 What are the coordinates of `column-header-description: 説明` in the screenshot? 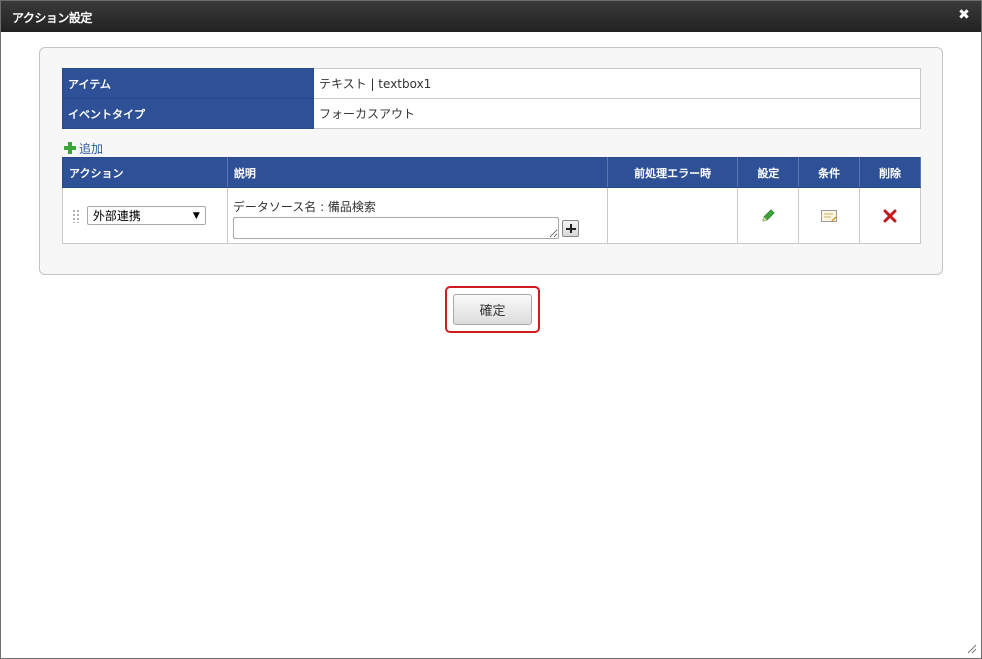 It's located at (417, 172).